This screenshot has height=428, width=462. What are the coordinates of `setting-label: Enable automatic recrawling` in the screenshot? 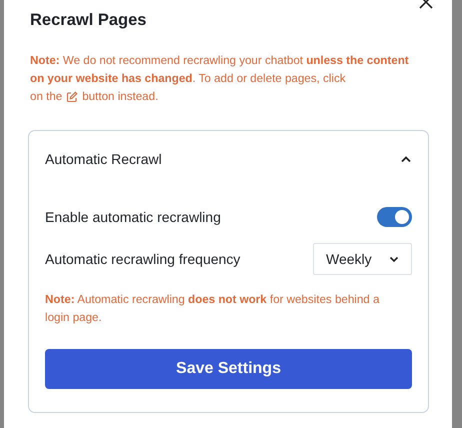 It's located at (133, 217).